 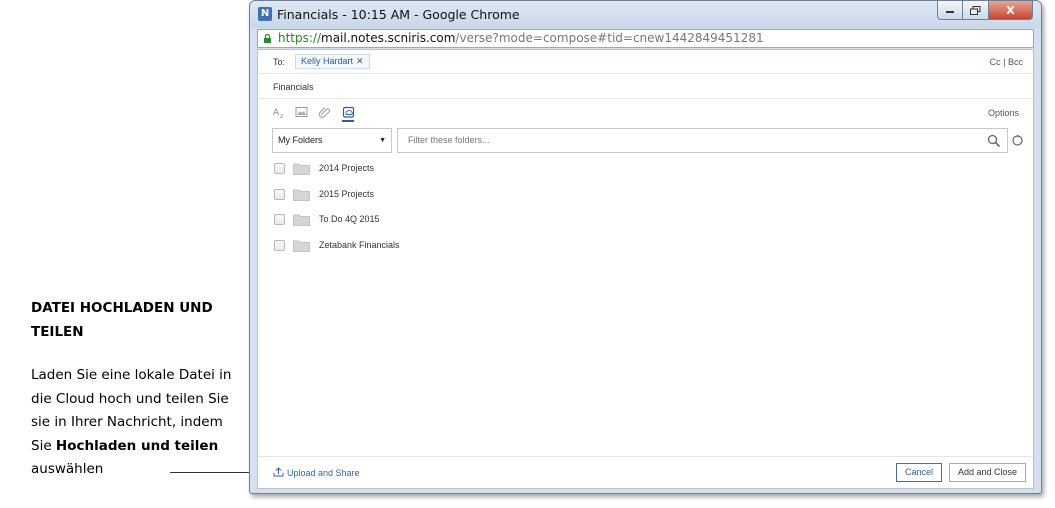 What do you see at coordinates (323, 473) in the screenshot?
I see `upload-and-share-label: Upload and Share` at bounding box center [323, 473].